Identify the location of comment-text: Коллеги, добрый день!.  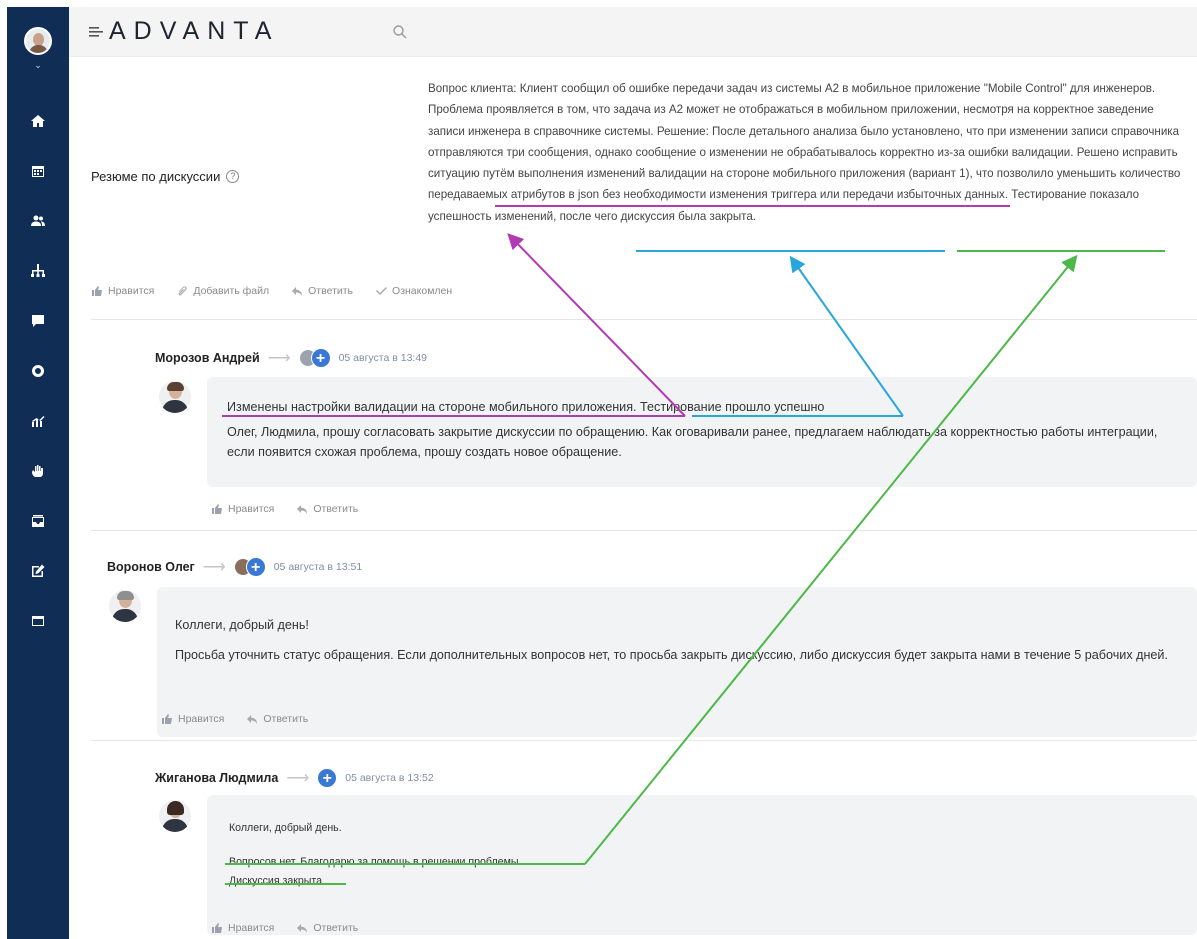
(242, 625).